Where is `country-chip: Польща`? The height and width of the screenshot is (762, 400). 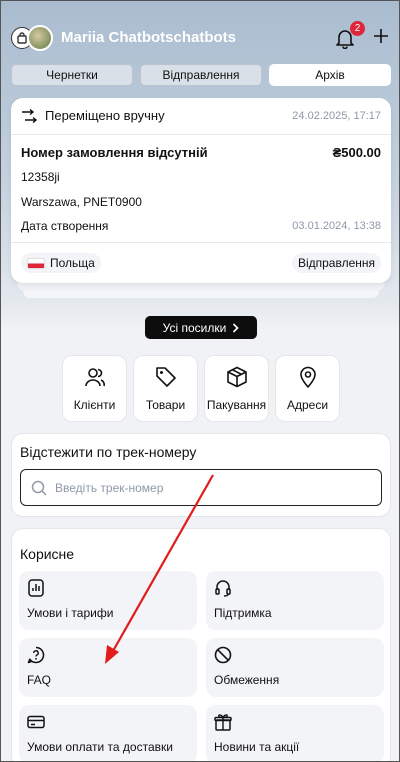
country-chip: Польща is located at coordinates (61, 263).